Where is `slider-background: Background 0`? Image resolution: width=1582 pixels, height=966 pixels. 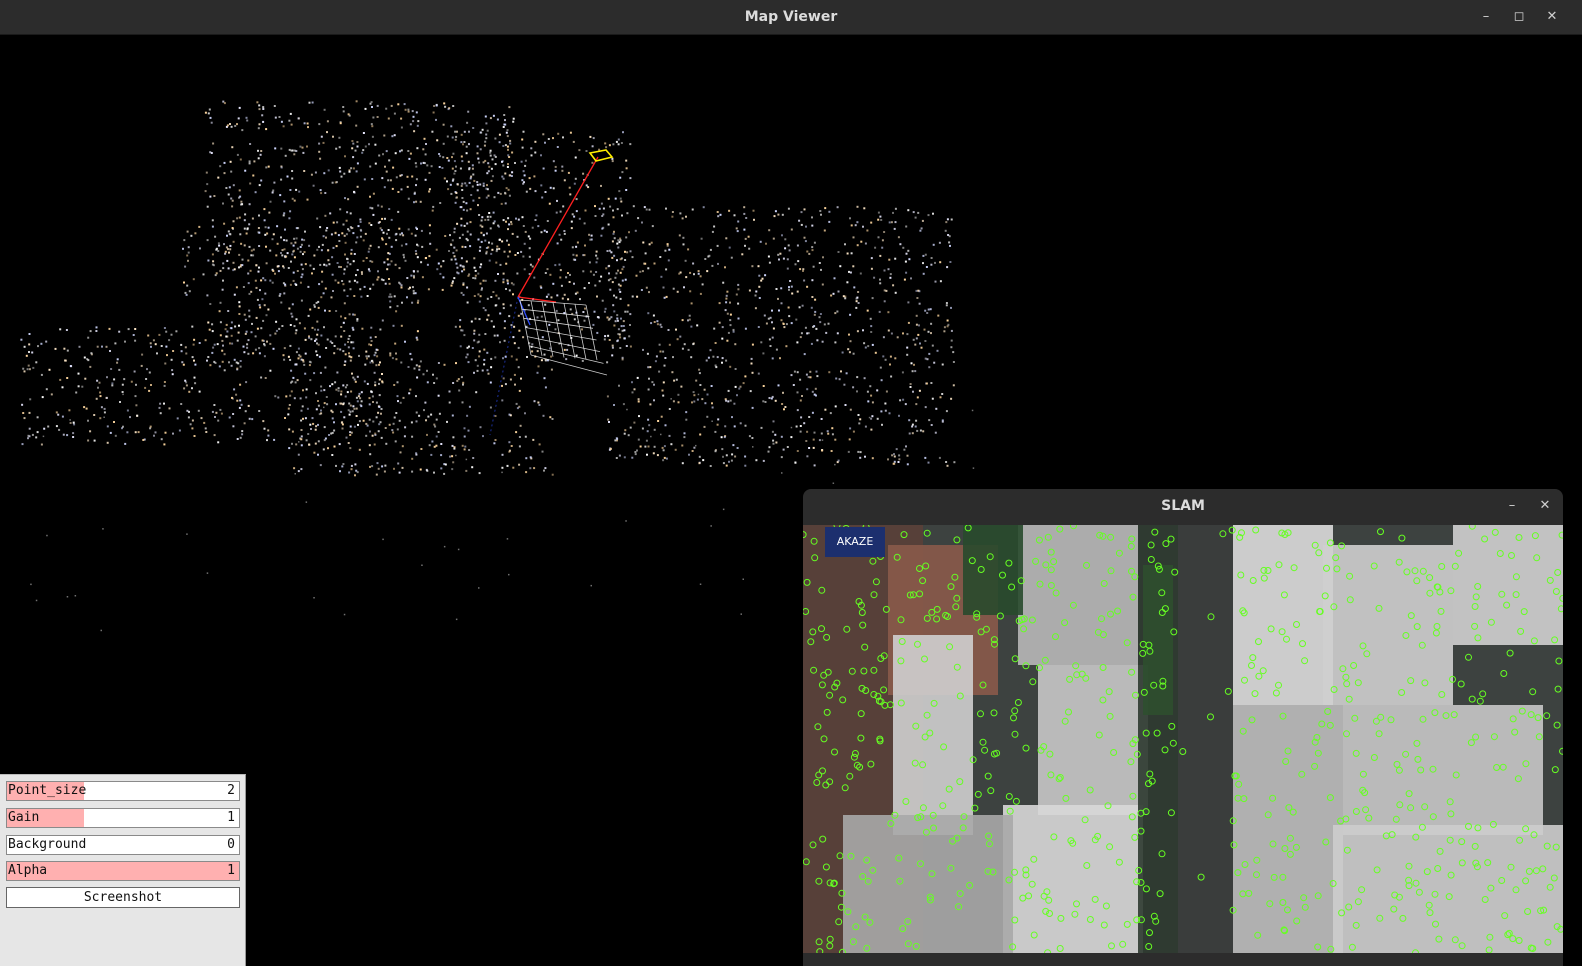 slider-background: Background 0 is located at coordinates (123, 845).